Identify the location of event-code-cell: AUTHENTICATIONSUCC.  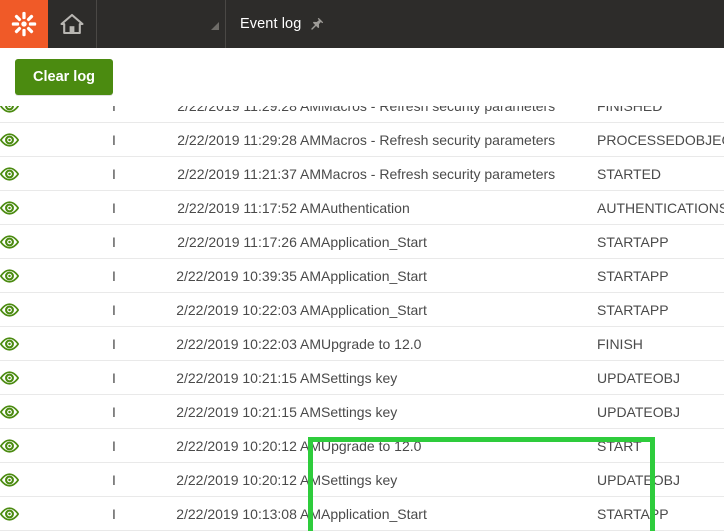
(660, 207).